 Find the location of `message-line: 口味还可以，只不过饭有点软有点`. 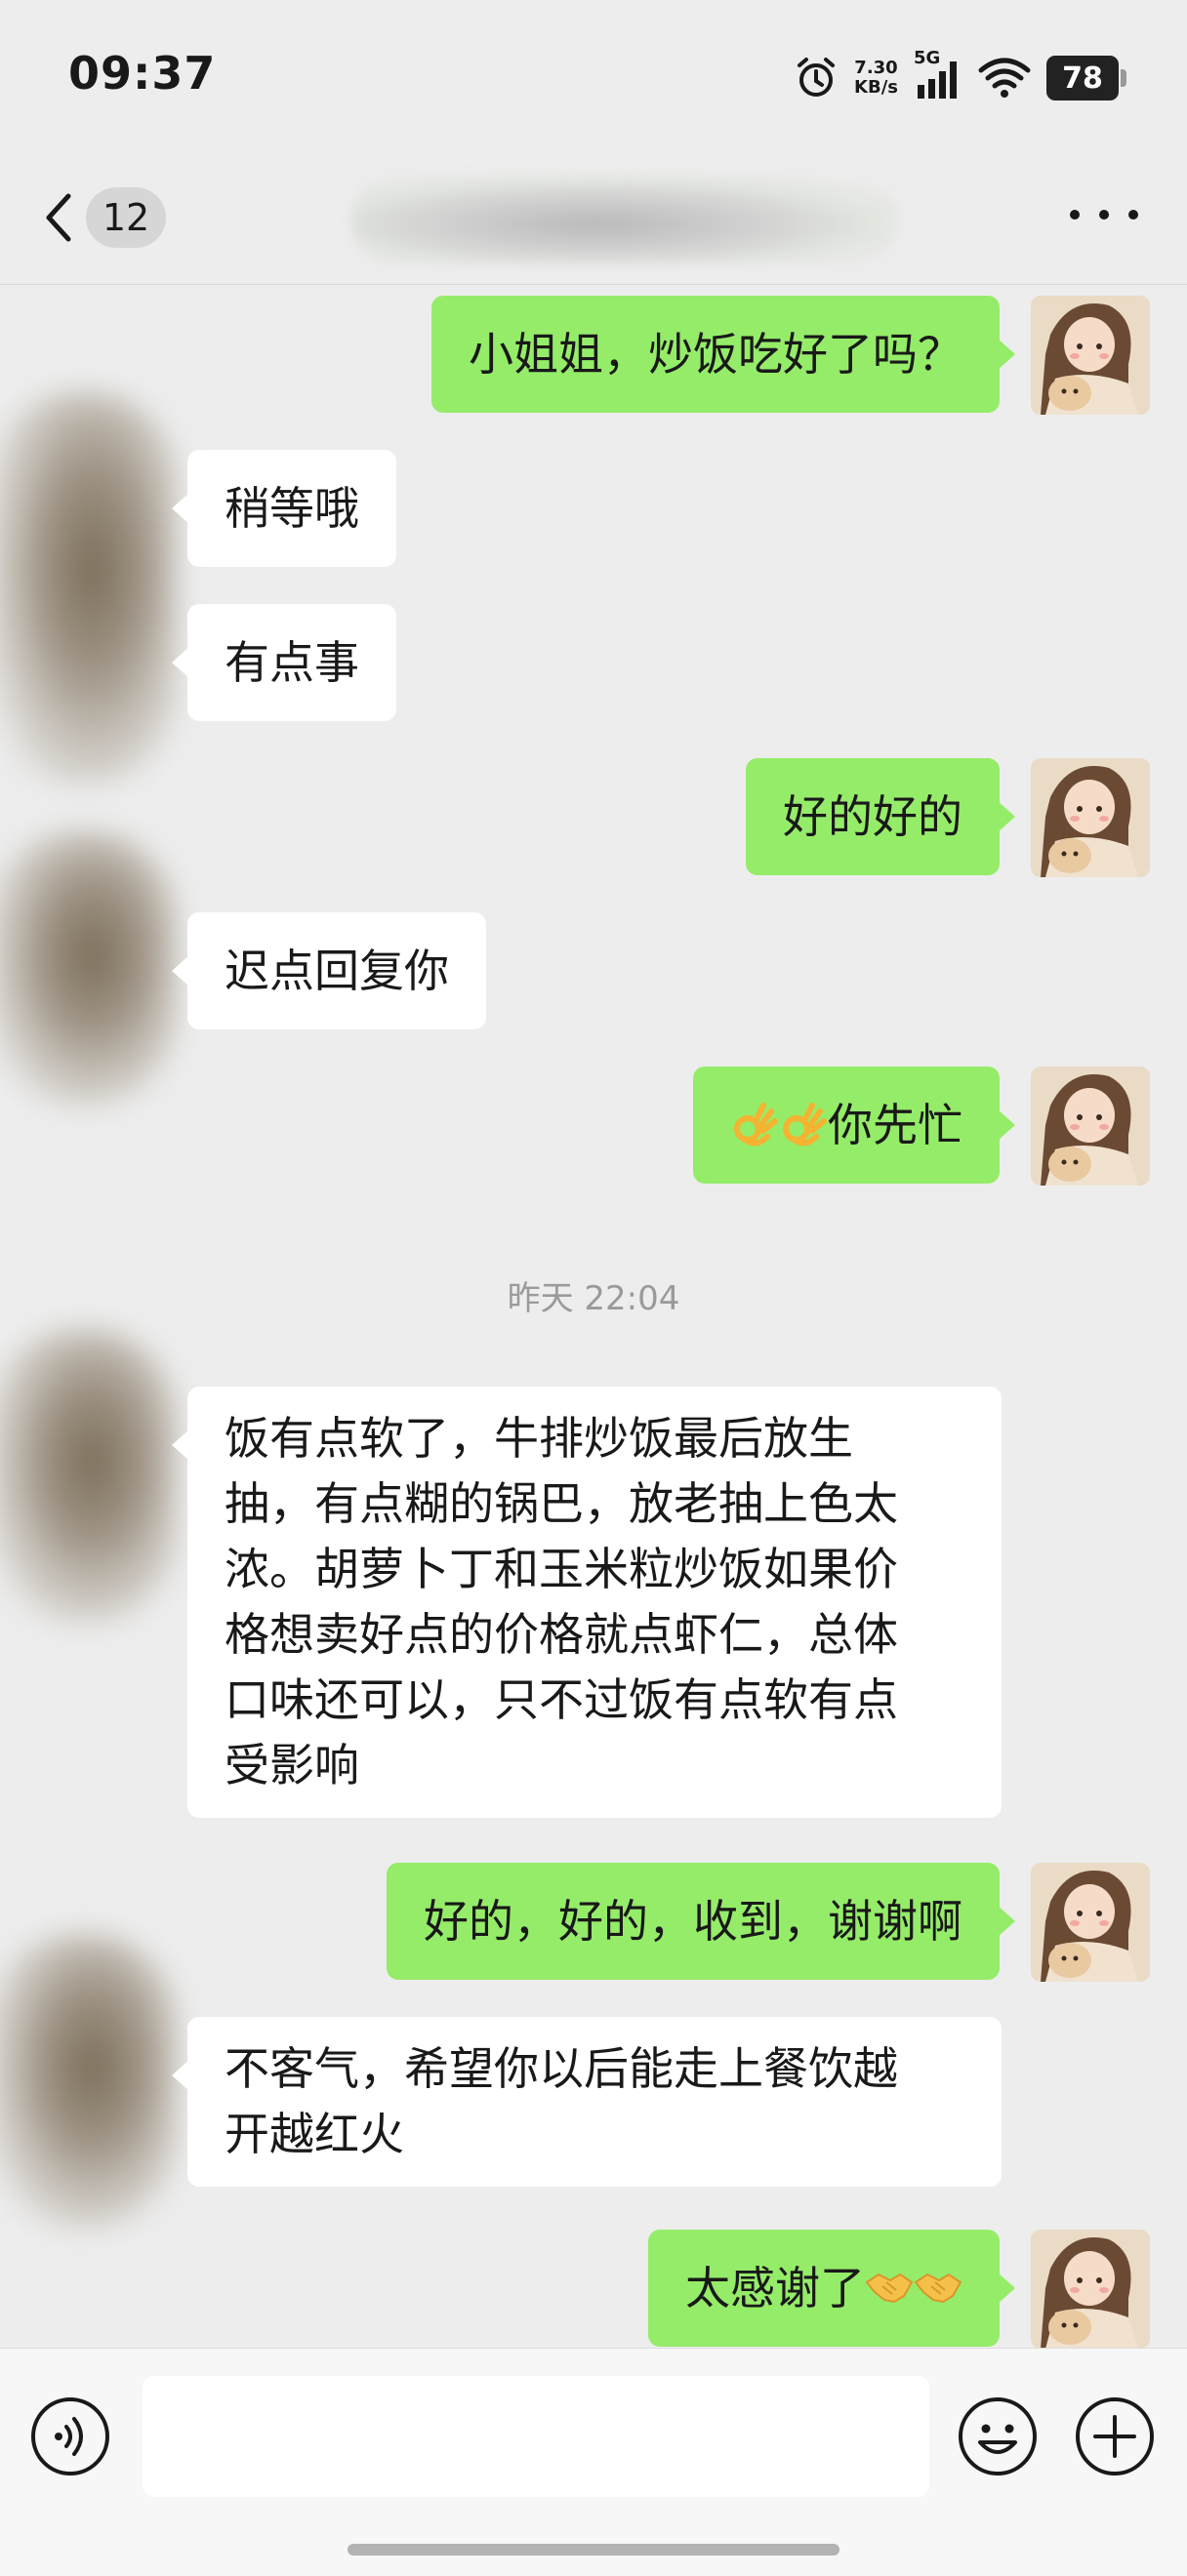

message-line: 口味还可以，只不过饭有点软有点 is located at coordinates (561, 1699).